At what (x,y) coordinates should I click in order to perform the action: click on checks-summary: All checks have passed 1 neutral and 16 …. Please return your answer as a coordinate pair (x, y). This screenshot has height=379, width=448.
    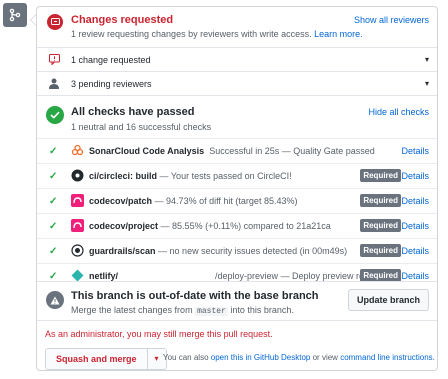
    Looking at the image, I should click on (237, 116).